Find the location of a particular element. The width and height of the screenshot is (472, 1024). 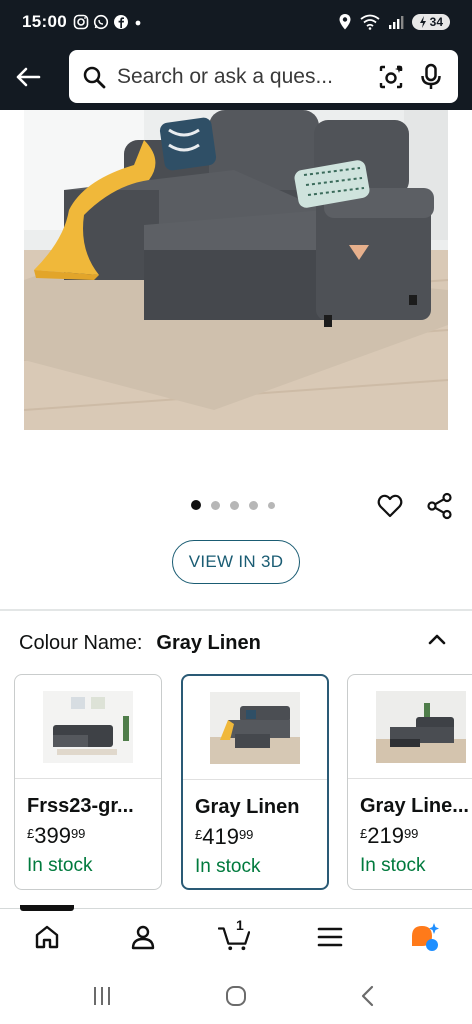

system-icons: 34 is located at coordinates (394, 22).